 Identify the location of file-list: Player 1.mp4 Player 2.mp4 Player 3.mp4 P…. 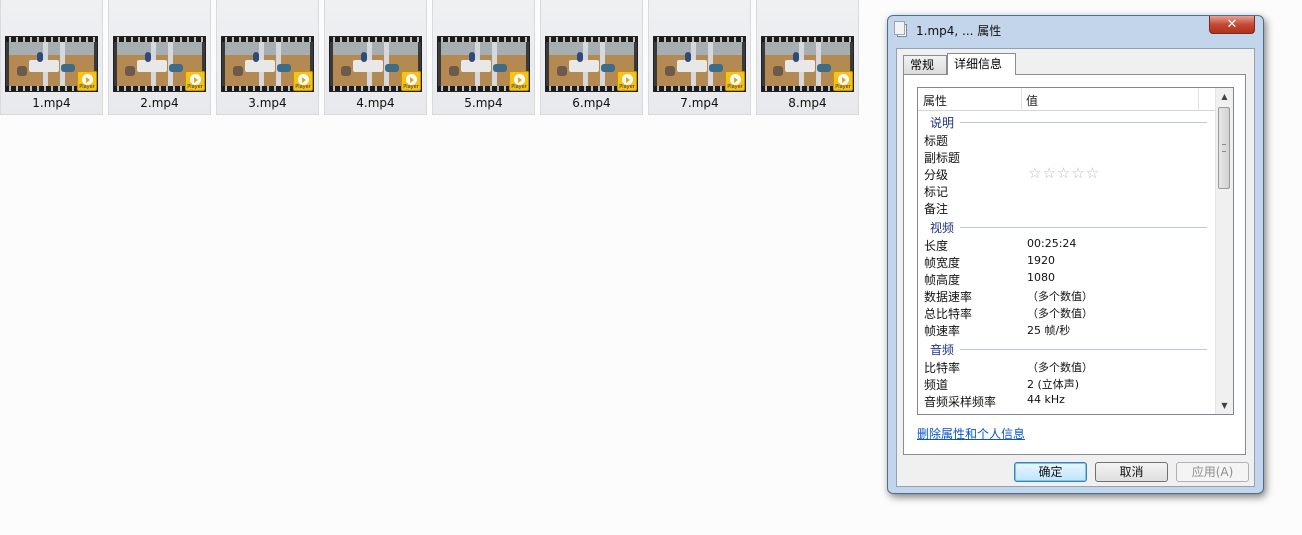
(435, 59).